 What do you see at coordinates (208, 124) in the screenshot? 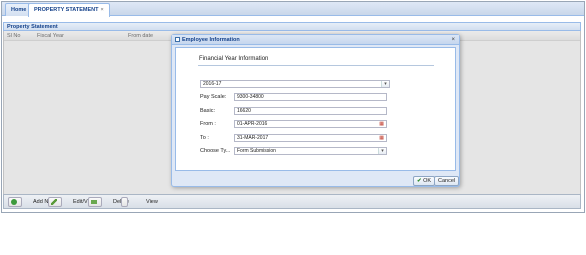
I see `from-label: From :` at bounding box center [208, 124].